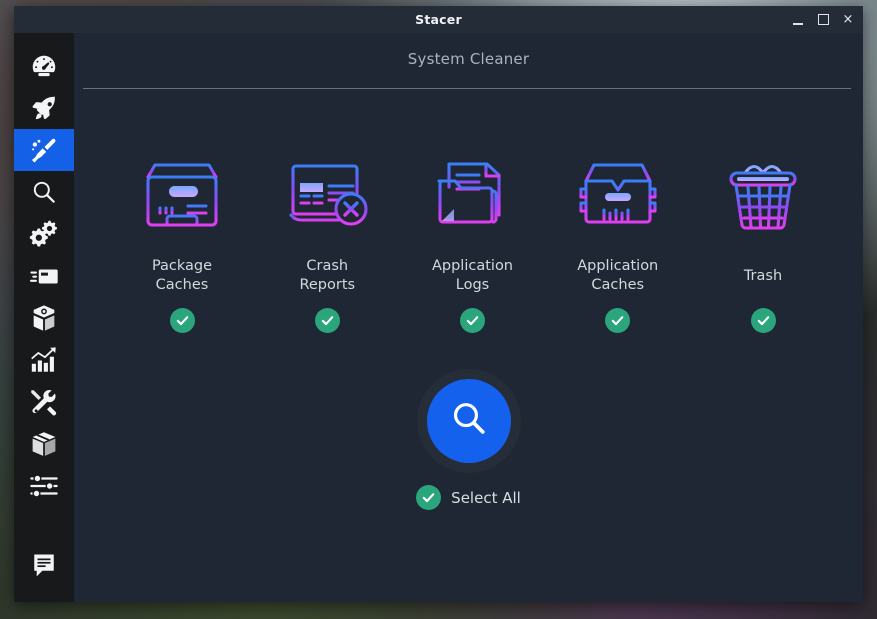  I want to click on window-title: Stacer, so click(438, 19).